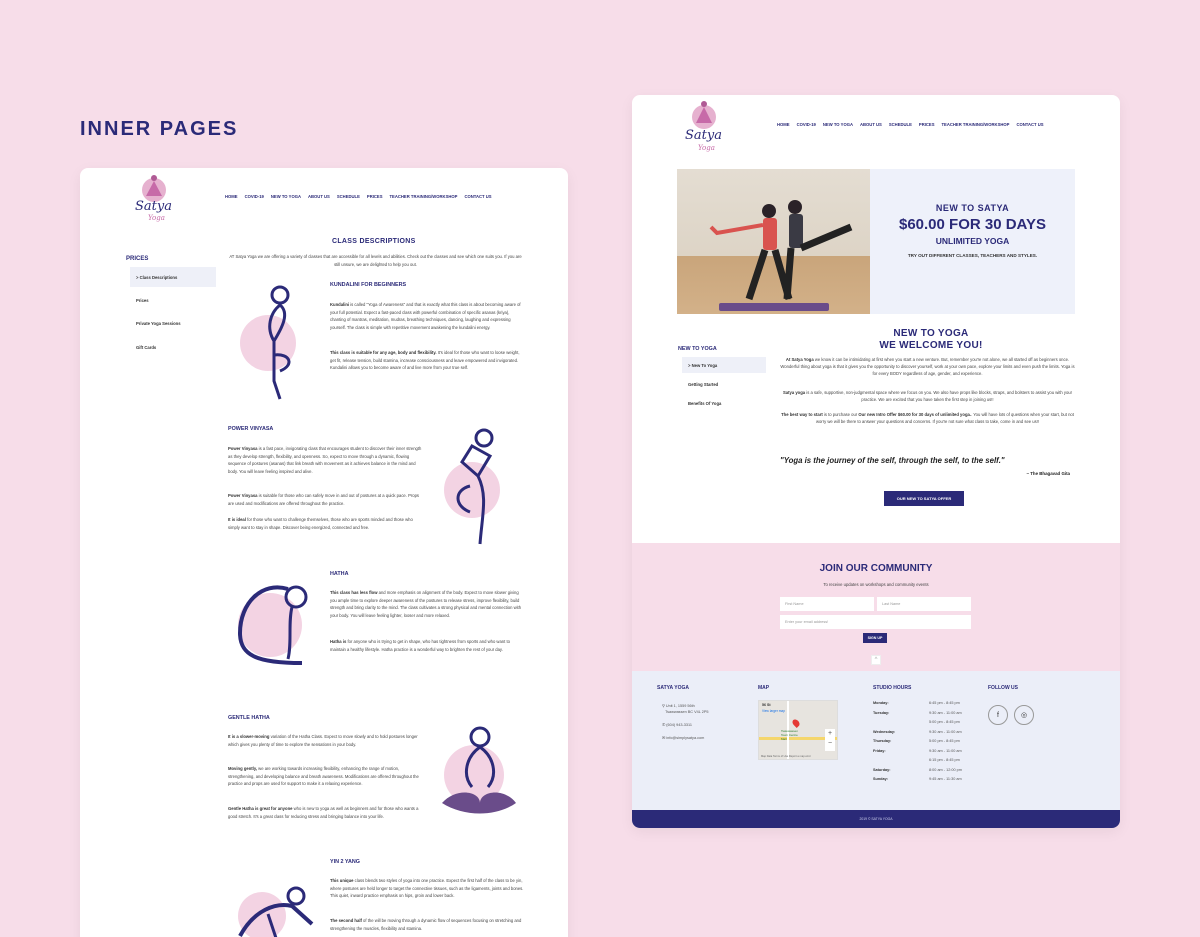 This screenshot has height=937, width=1200. What do you see at coordinates (892, 688) in the screenshot?
I see `footer-hours-title: STUDIO HOURS` at bounding box center [892, 688].